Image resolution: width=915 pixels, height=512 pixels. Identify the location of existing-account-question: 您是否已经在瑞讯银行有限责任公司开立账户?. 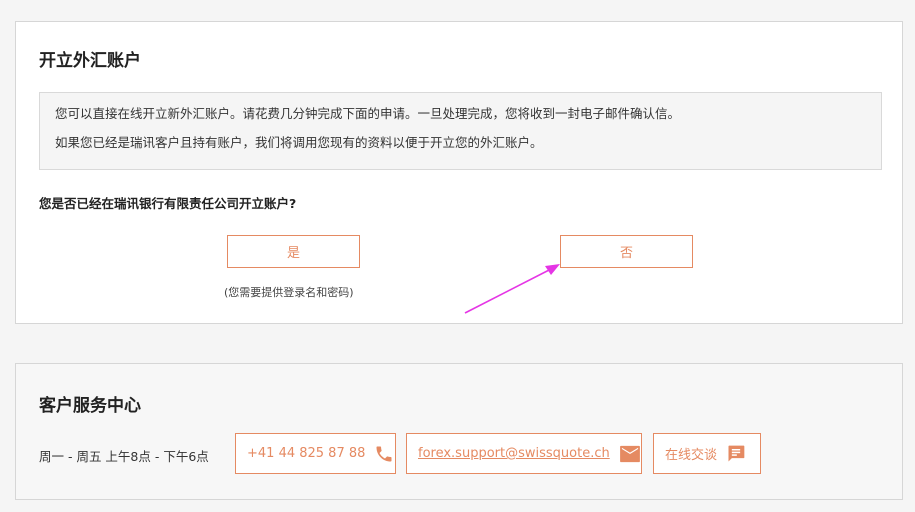
(168, 203).